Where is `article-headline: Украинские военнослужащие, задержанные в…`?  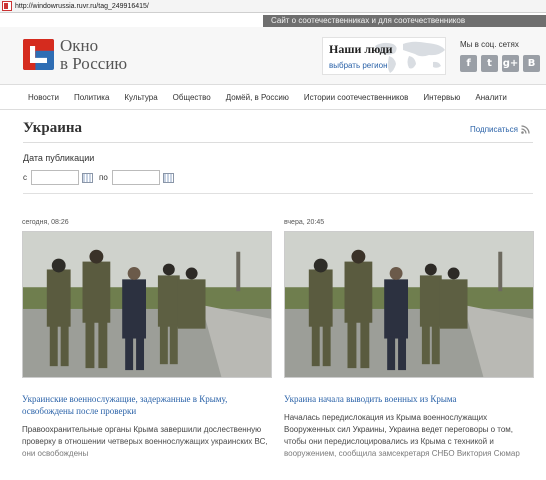 article-headline: Украинские военнослужащие, задержанные в… is located at coordinates (147, 405).